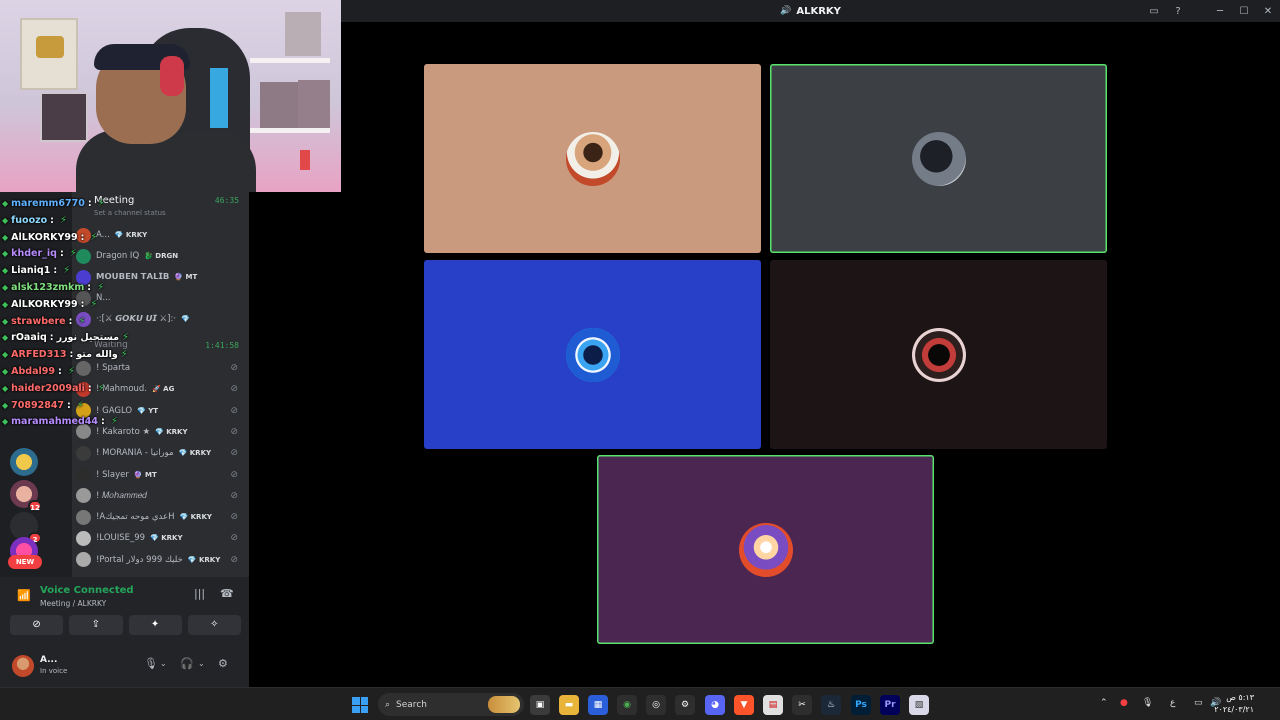 The height and width of the screenshot is (720, 1280). I want to click on server-icon, so click(24, 462).